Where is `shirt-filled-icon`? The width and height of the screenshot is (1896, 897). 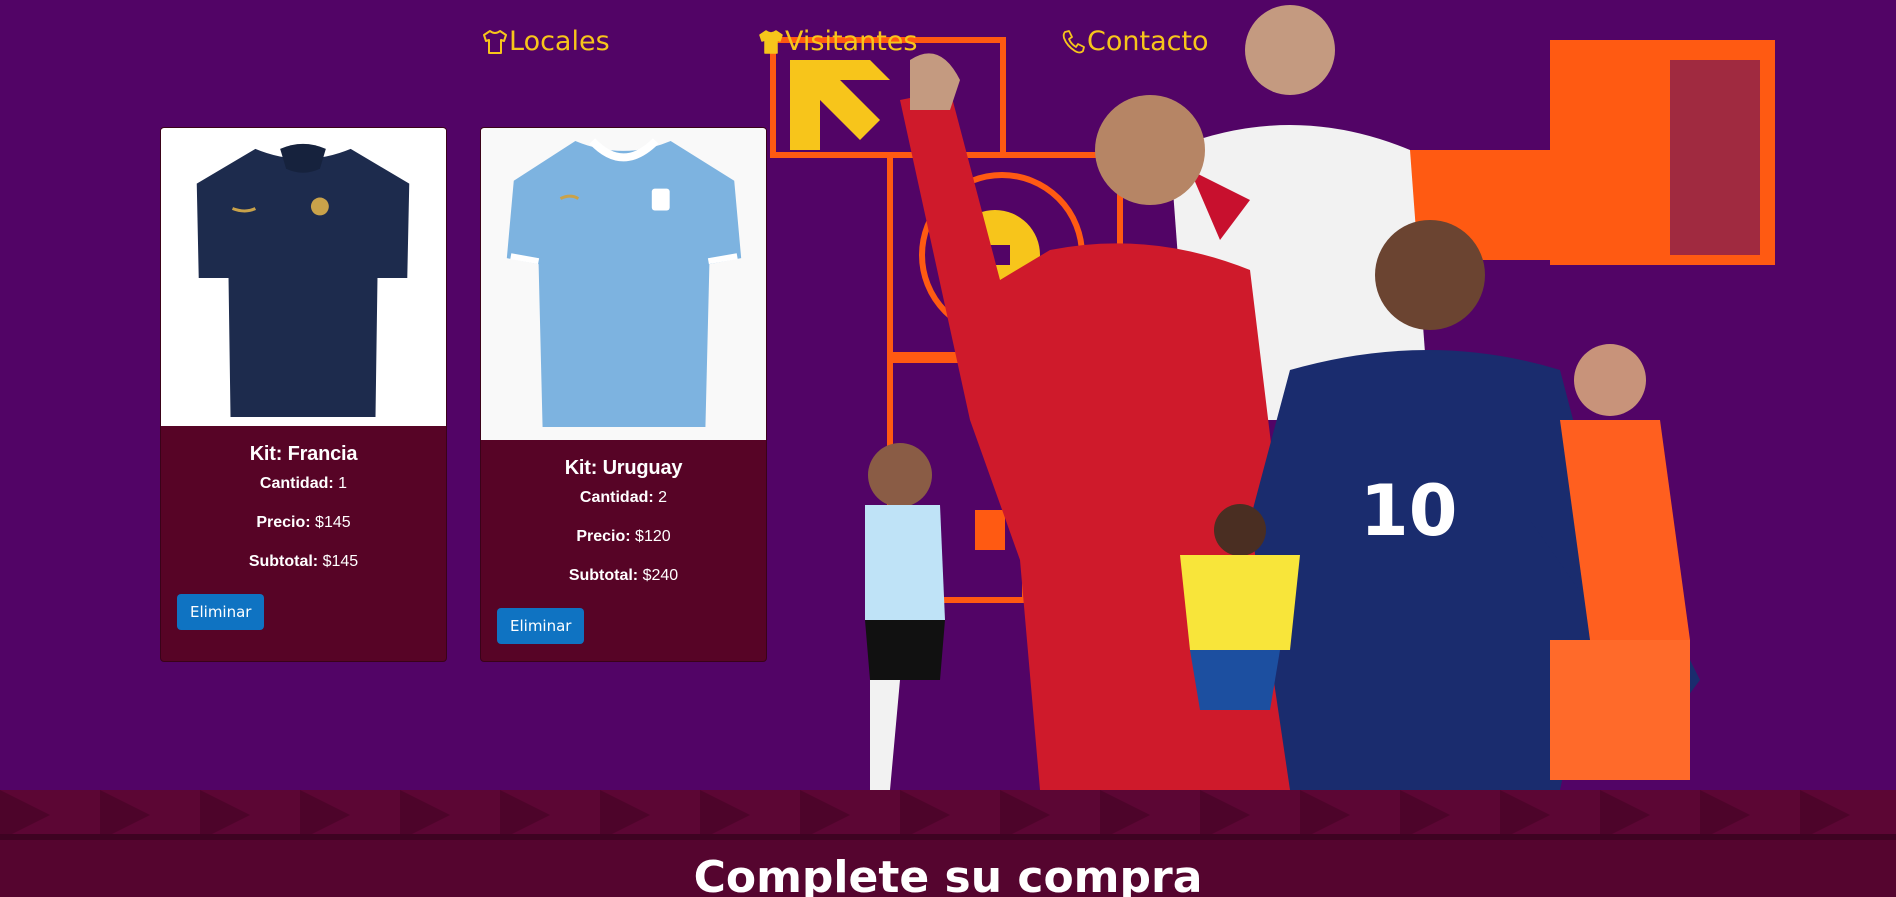 shirt-filled-icon is located at coordinates (771, 42).